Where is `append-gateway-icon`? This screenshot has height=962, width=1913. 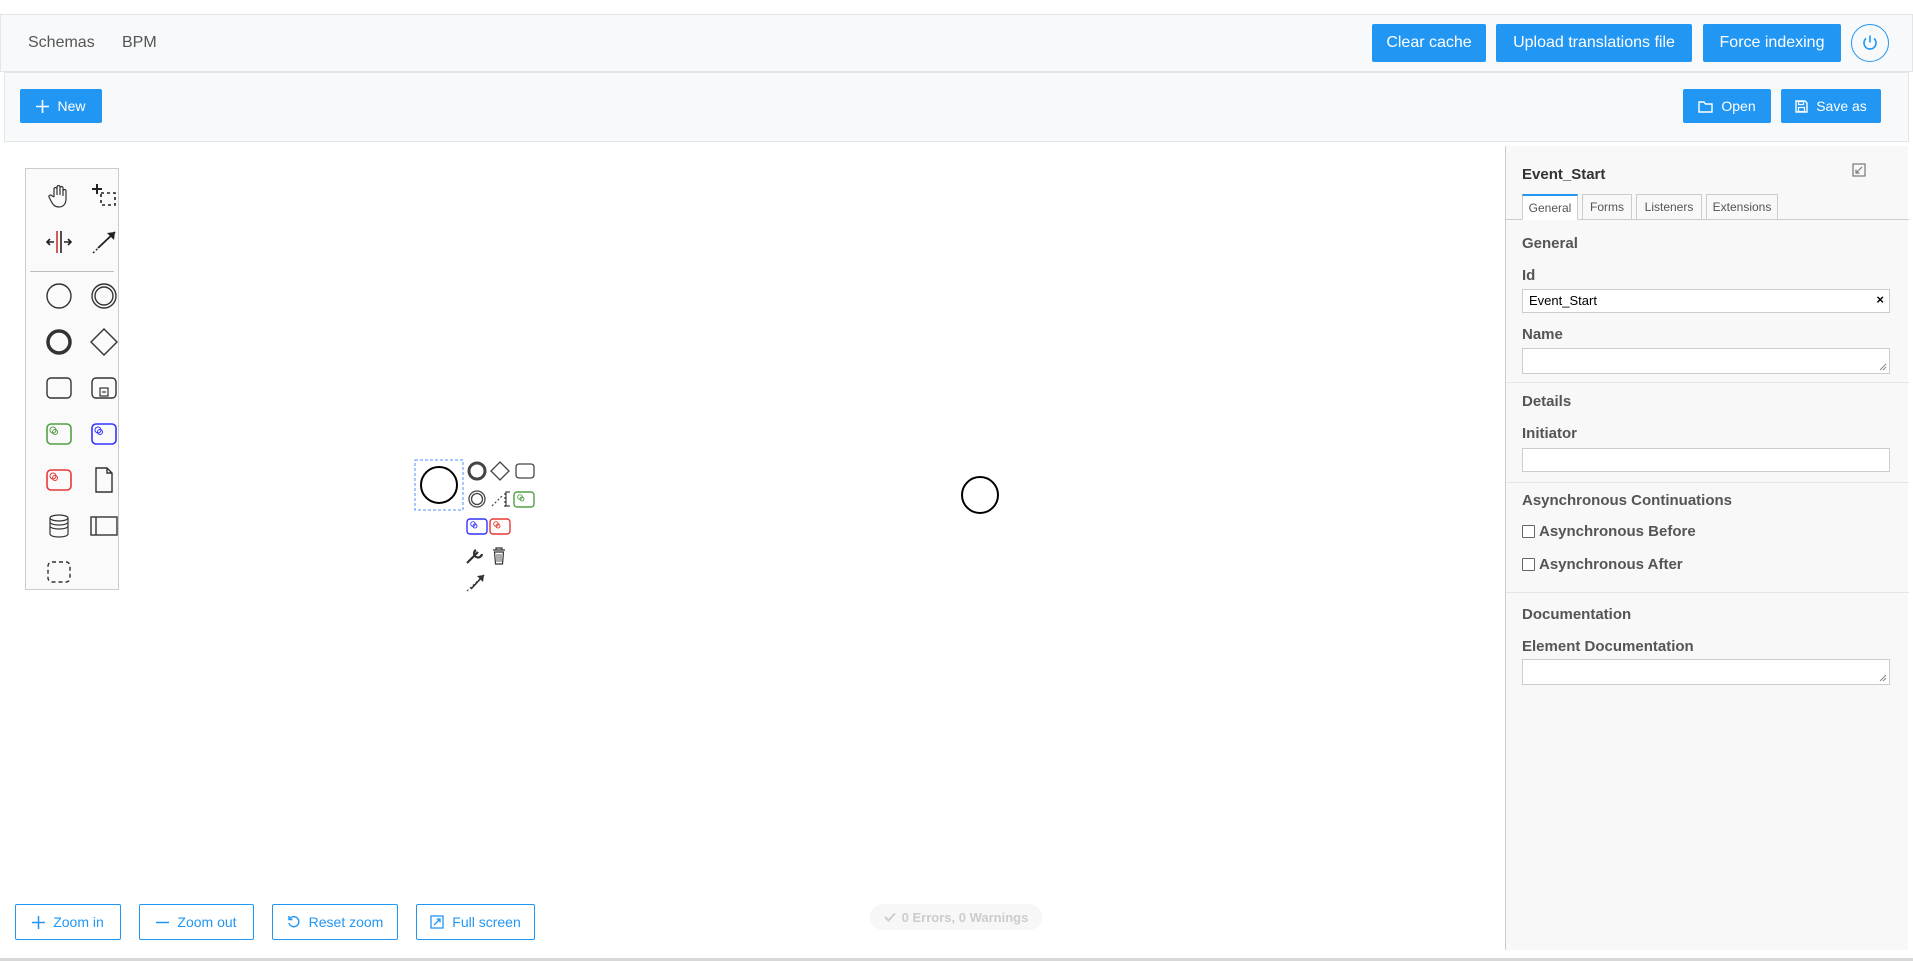
append-gateway-icon is located at coordinates (500, 471).